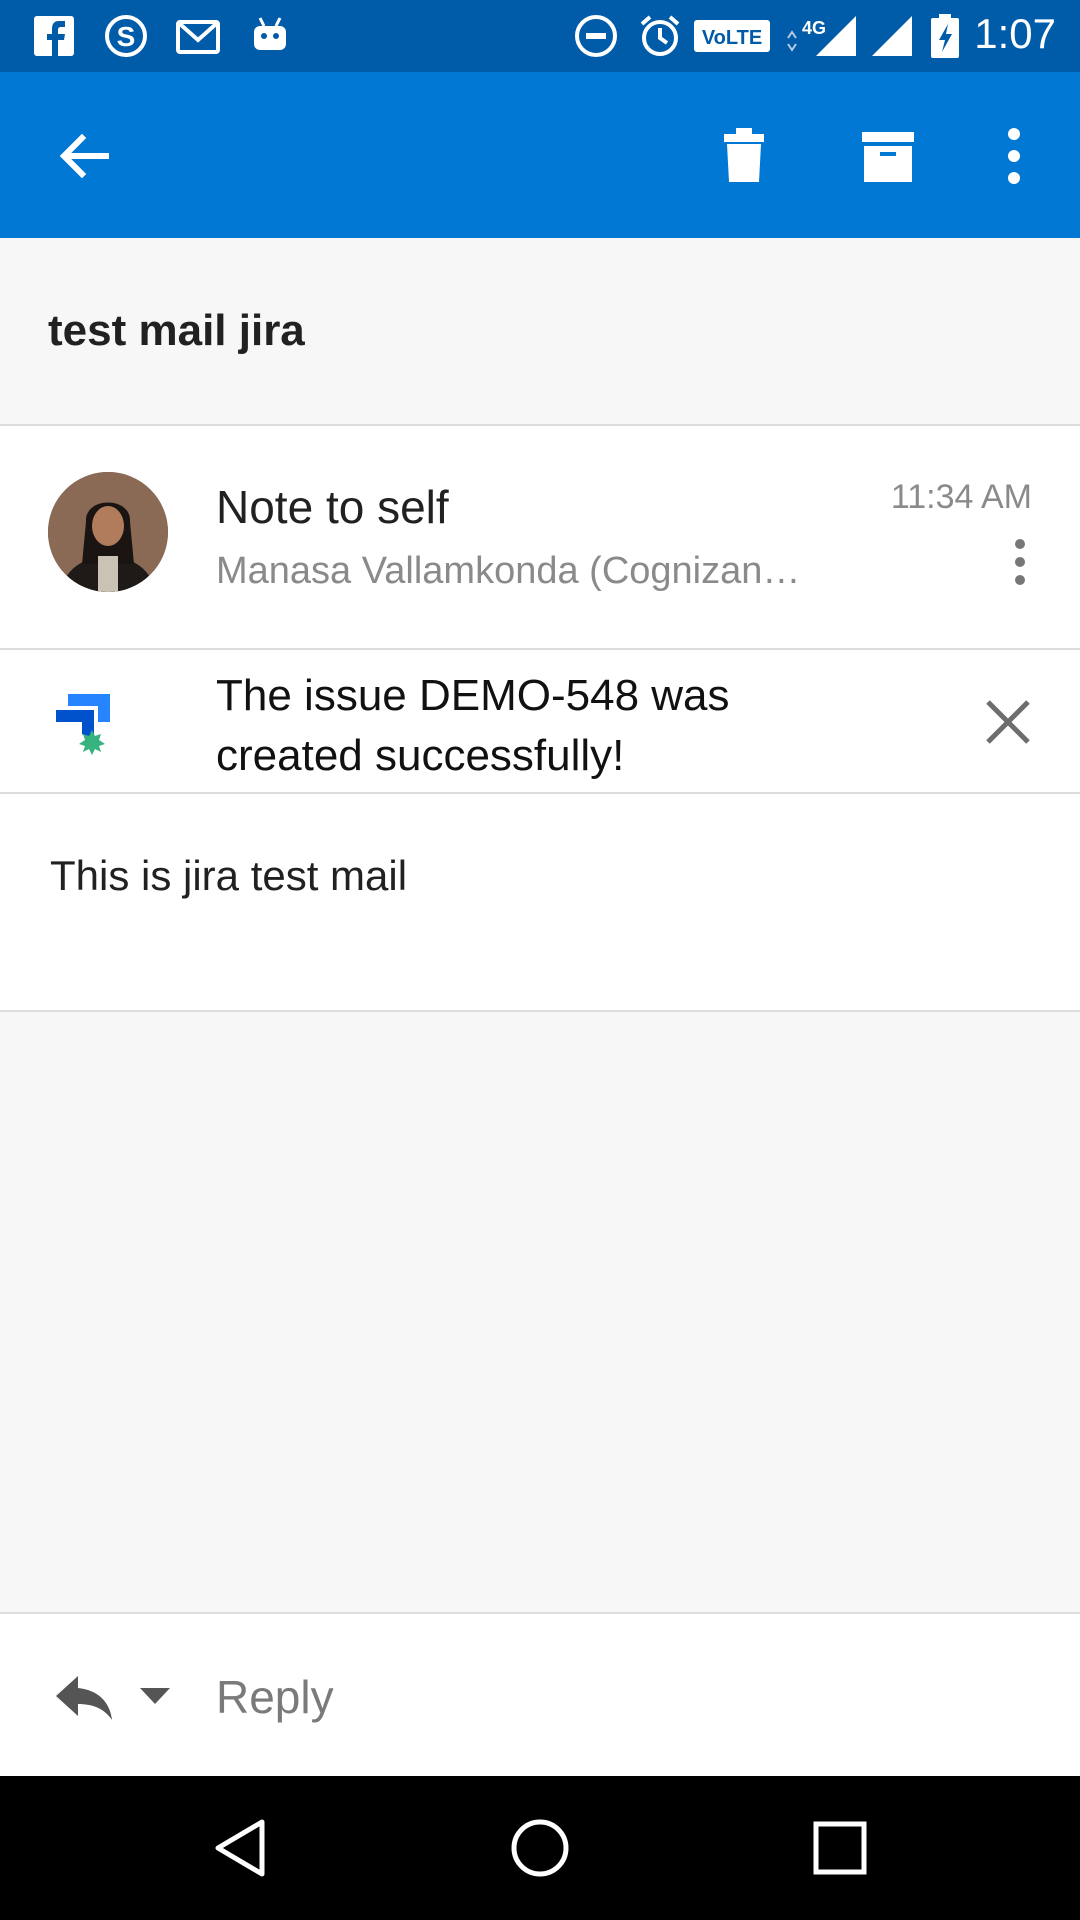  I want to click on alarm-icon, so click(660, 35).